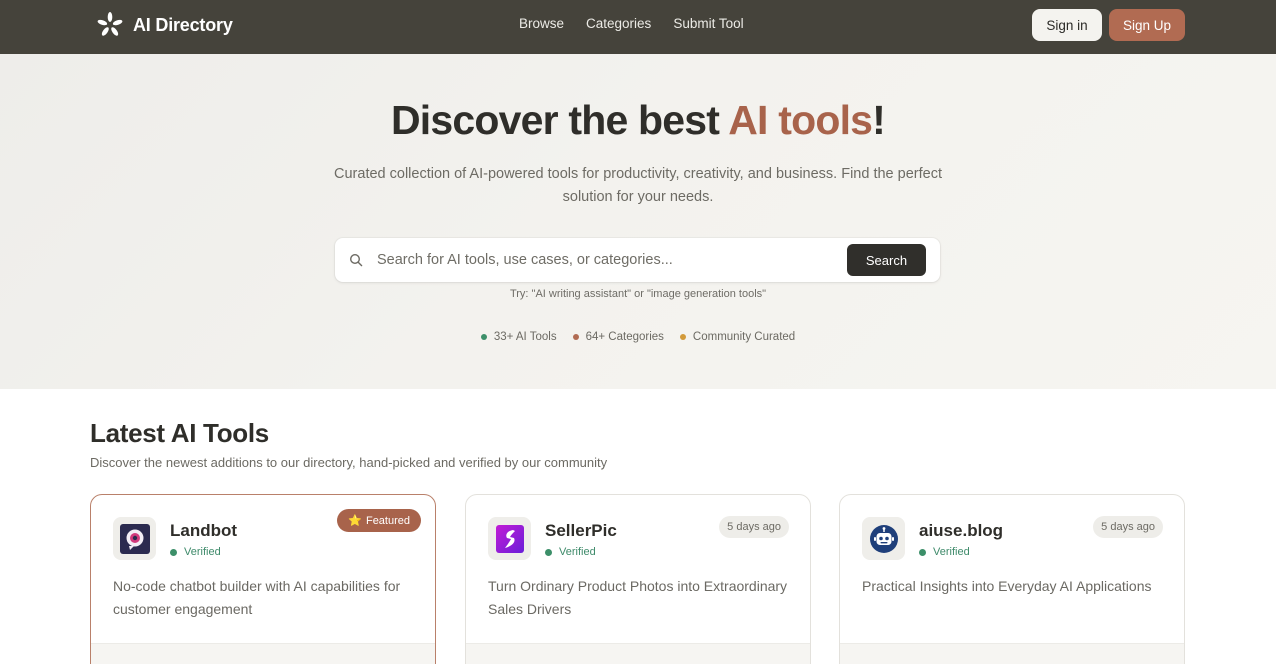 This screenshot has width=1276, height=664. What do you see at coordinates (204, 530) in the screenshot?
I see `tool-name: Landbot` at bounding box center [204, 530].